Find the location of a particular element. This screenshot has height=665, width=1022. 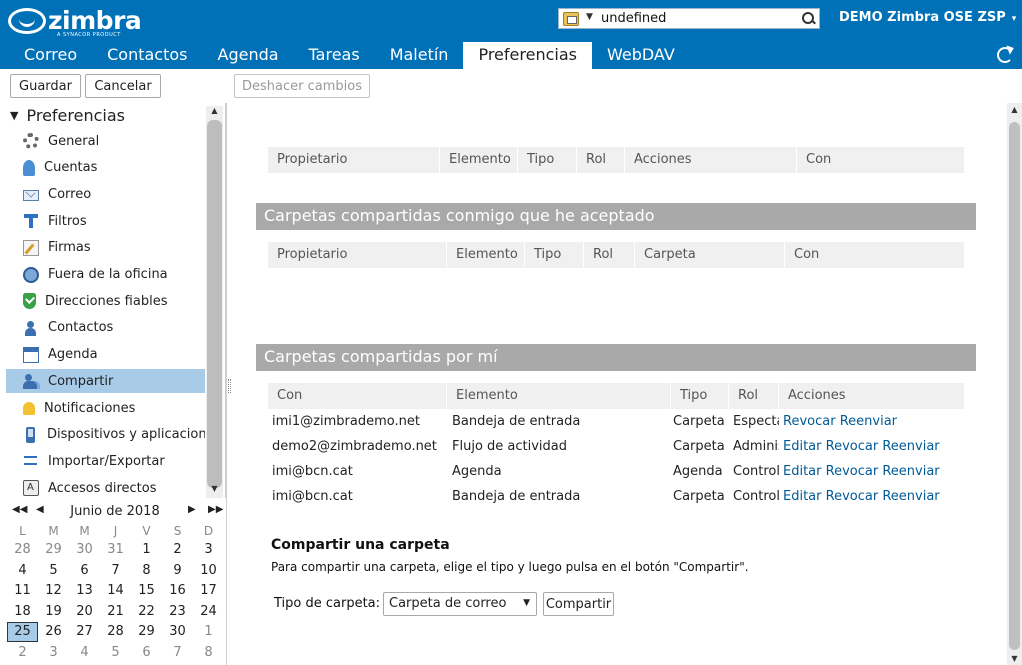

content-scrollbar-thumb is located at coordinates (1014, 386).